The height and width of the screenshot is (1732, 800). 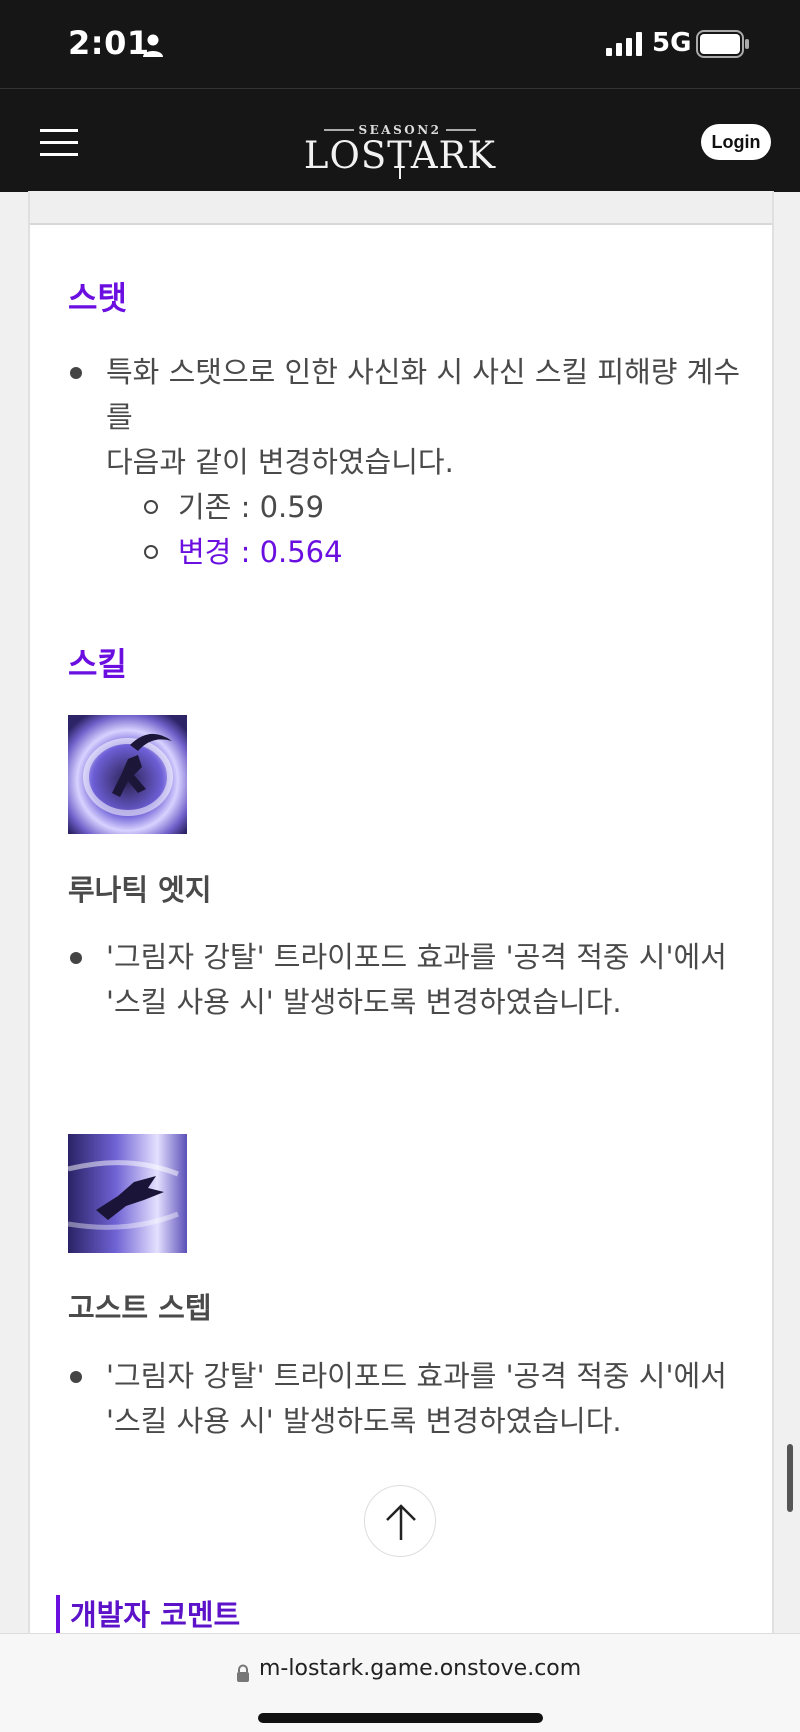 I want to click on battery-icon, so click(x=722, y=44).